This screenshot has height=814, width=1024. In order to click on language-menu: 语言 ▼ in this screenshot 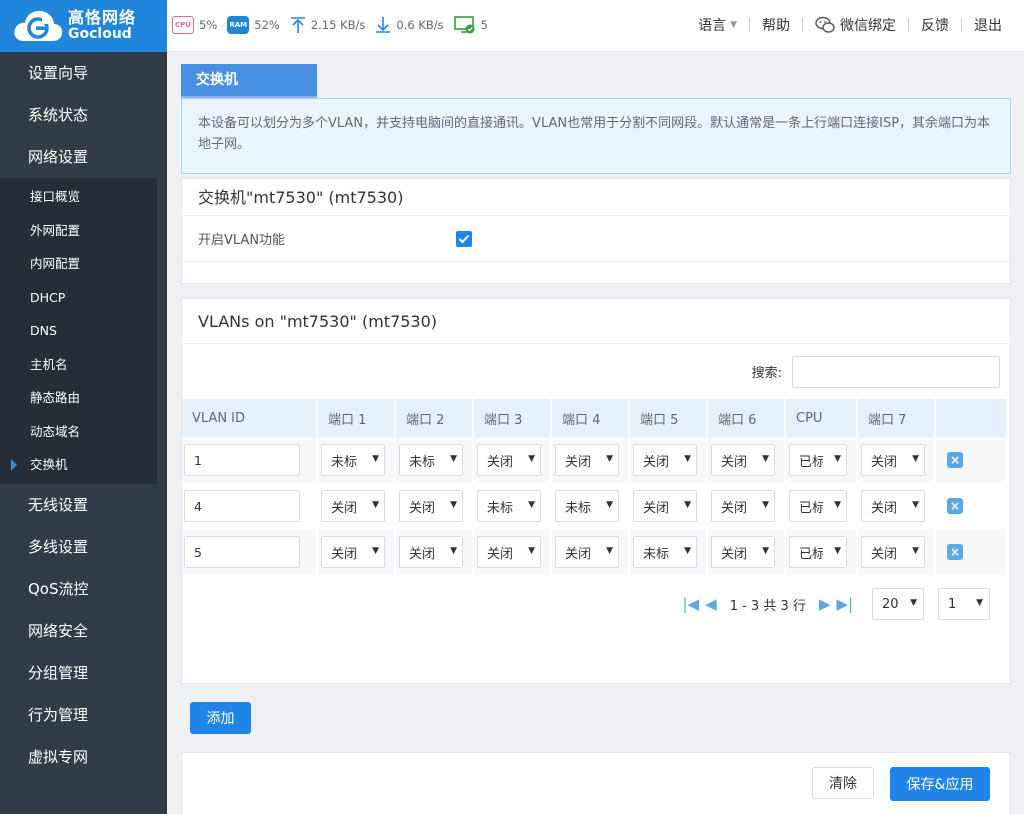, I will do `click(717, 25)`.